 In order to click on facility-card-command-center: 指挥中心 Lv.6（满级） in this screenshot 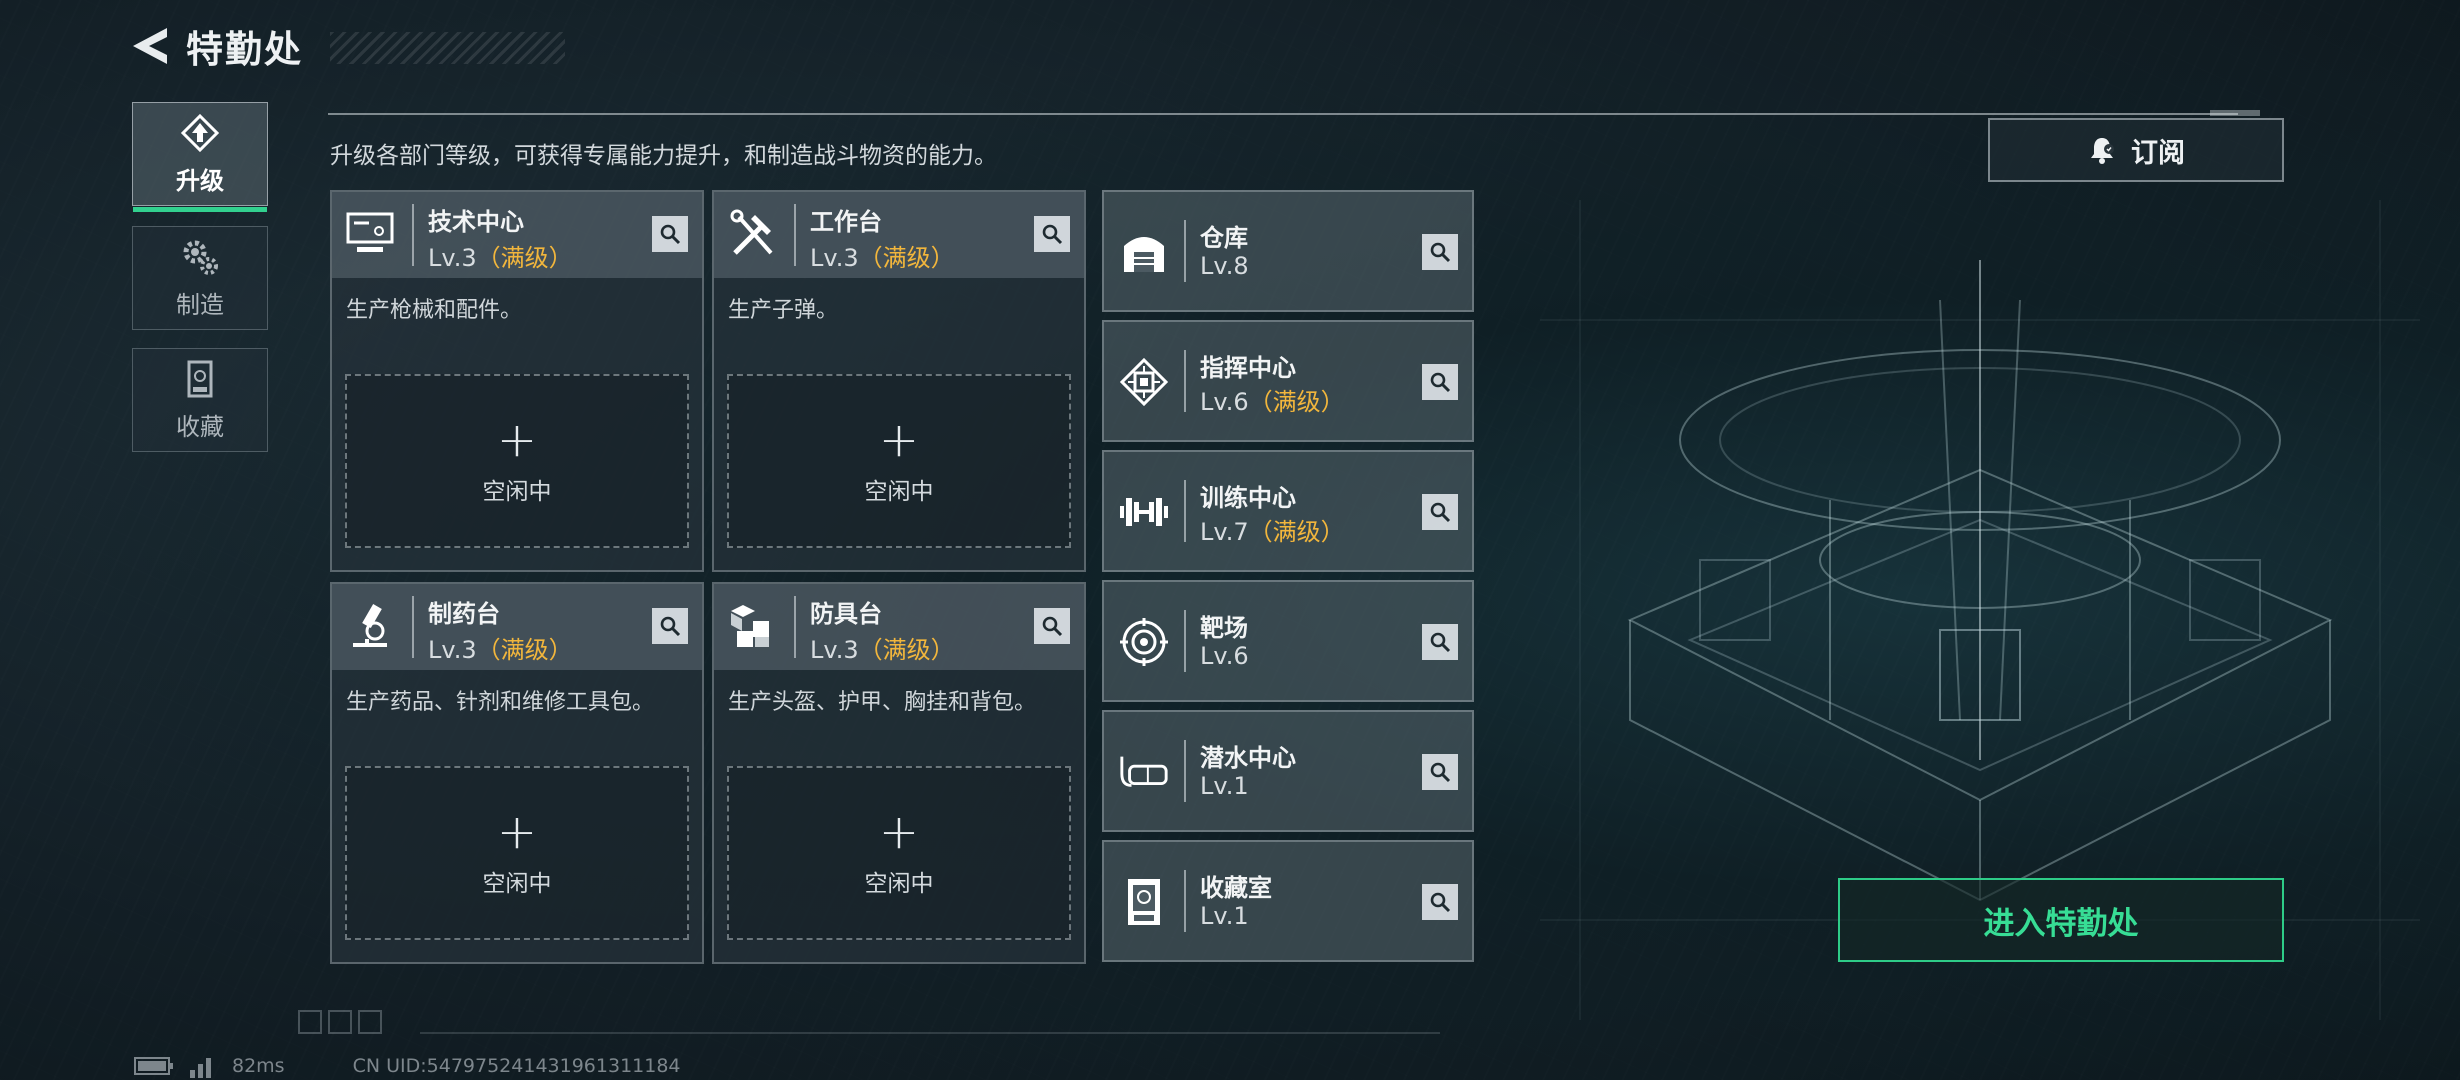, I will do `click(1288, 381)`.